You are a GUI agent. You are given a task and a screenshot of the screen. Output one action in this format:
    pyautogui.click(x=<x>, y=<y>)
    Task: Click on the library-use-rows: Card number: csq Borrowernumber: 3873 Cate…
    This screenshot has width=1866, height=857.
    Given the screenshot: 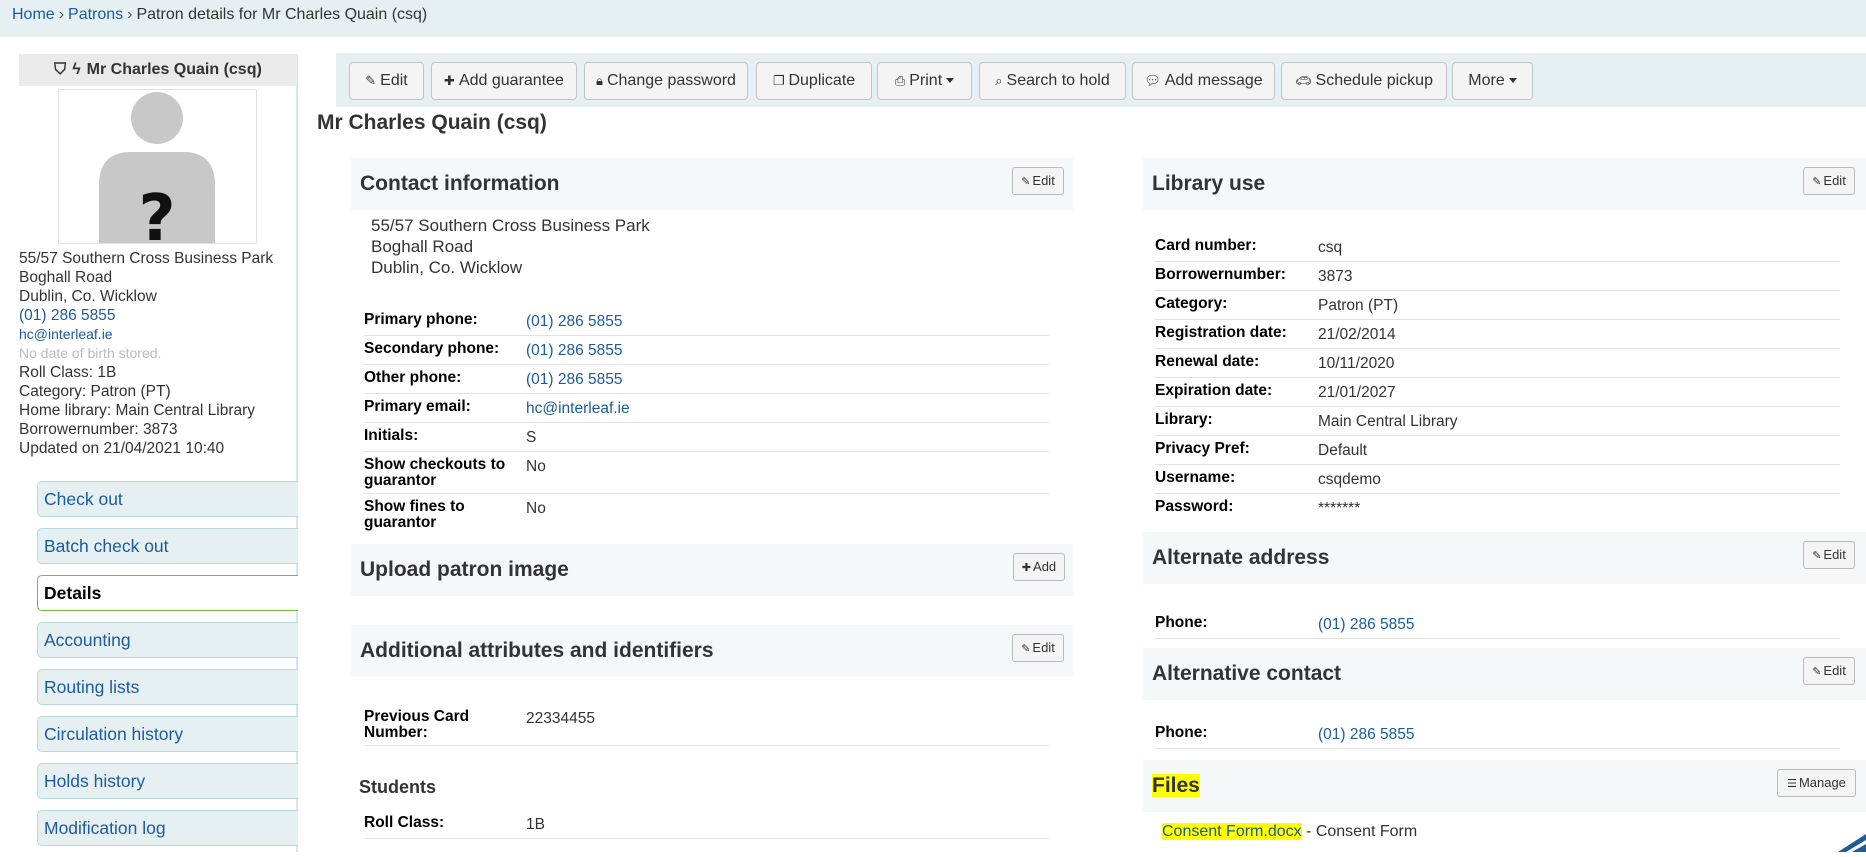 What is the action you would take?
    pyautogui.click(x=1497, y=378)
    